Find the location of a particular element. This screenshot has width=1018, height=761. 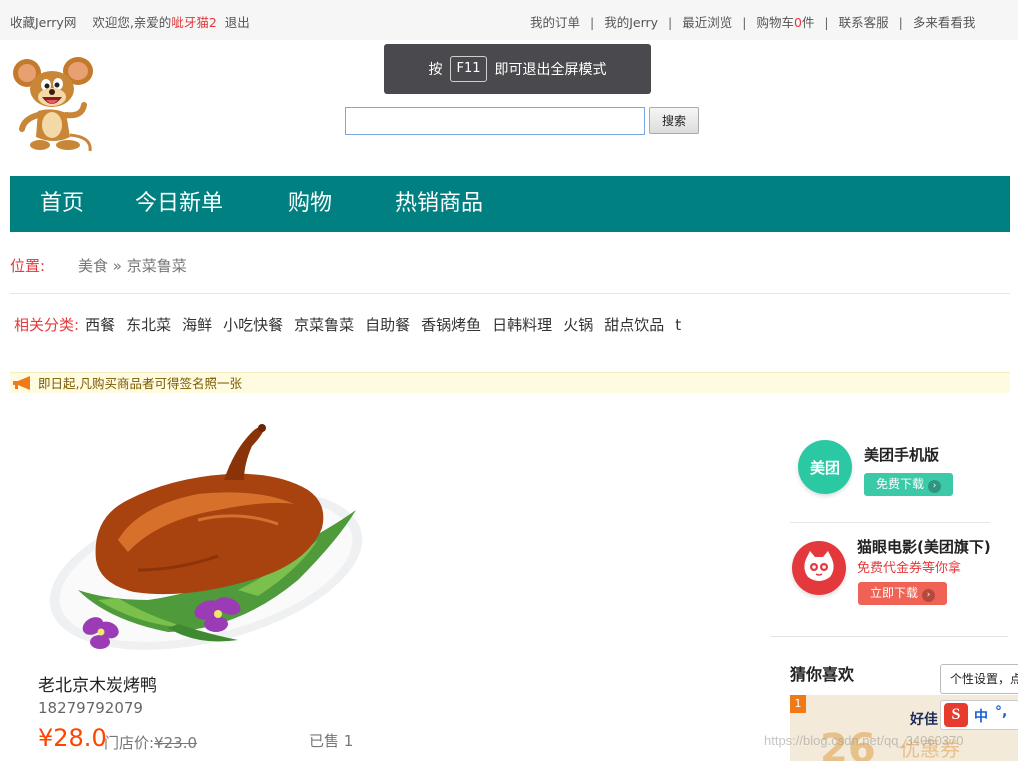

maoyan-title: 猫眼电影(美团旗下) is located at coordinates (924, 547).